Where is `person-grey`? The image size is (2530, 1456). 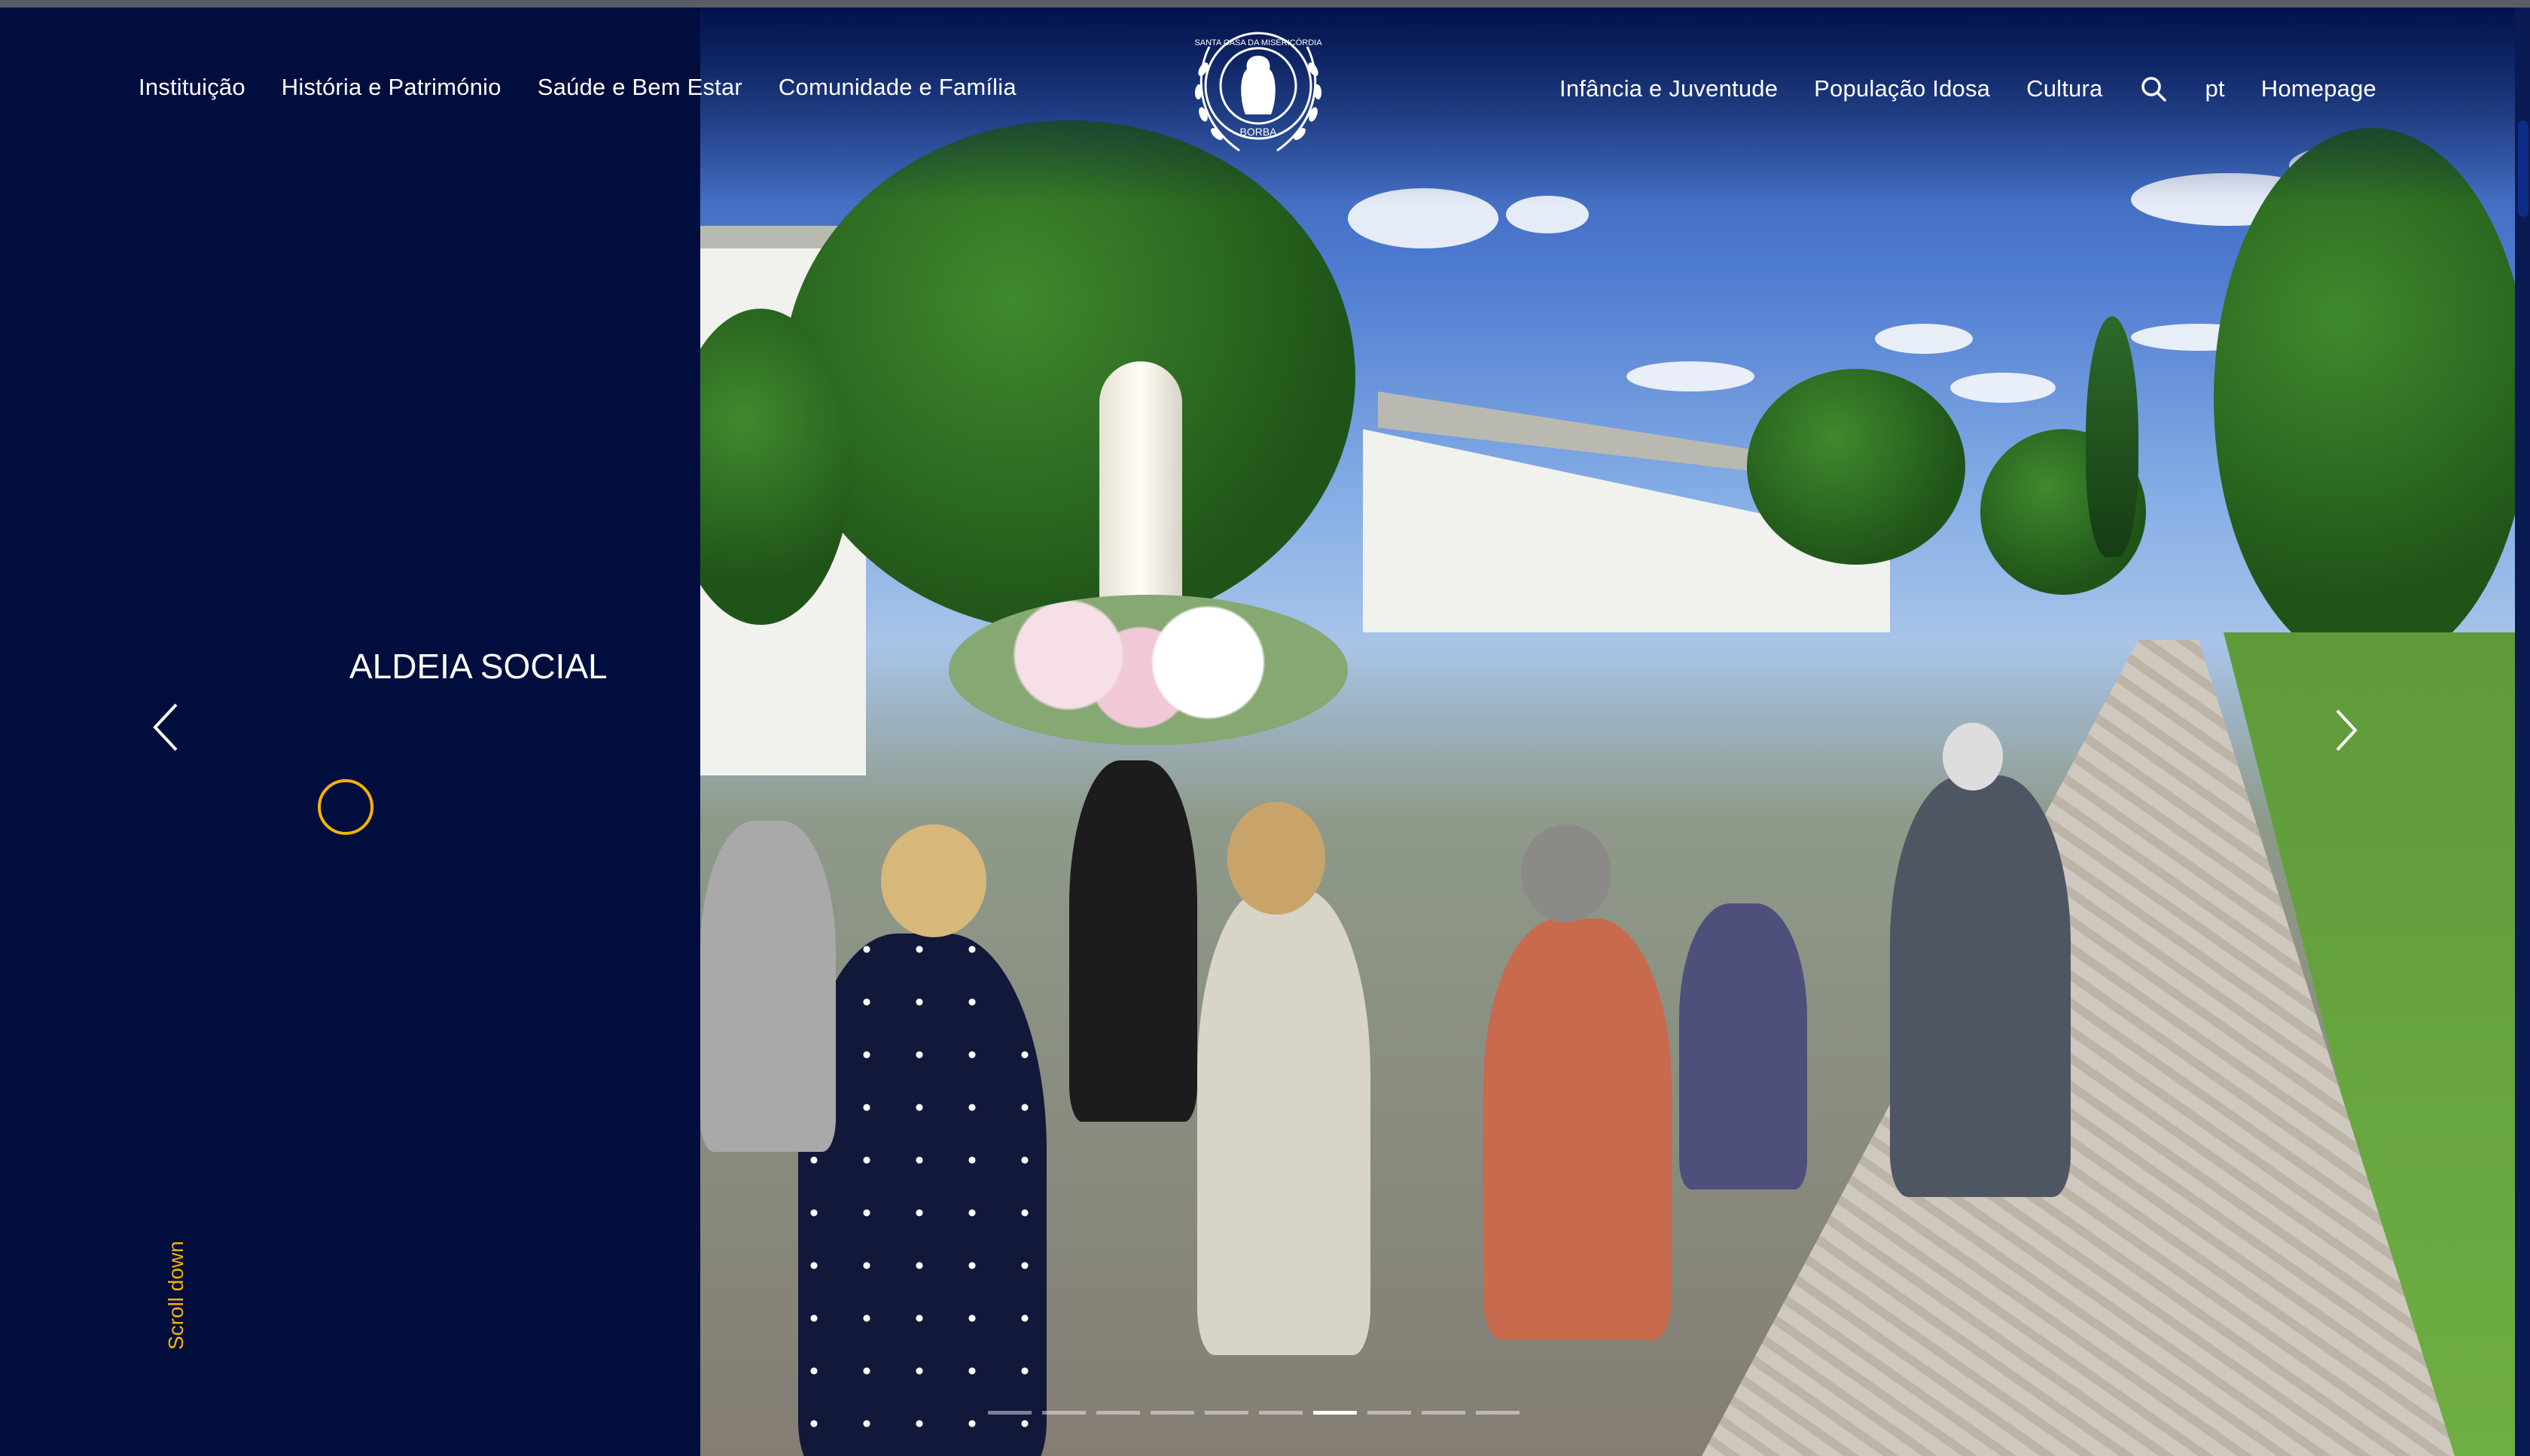 person-grey is located at coordinates (768, 986).